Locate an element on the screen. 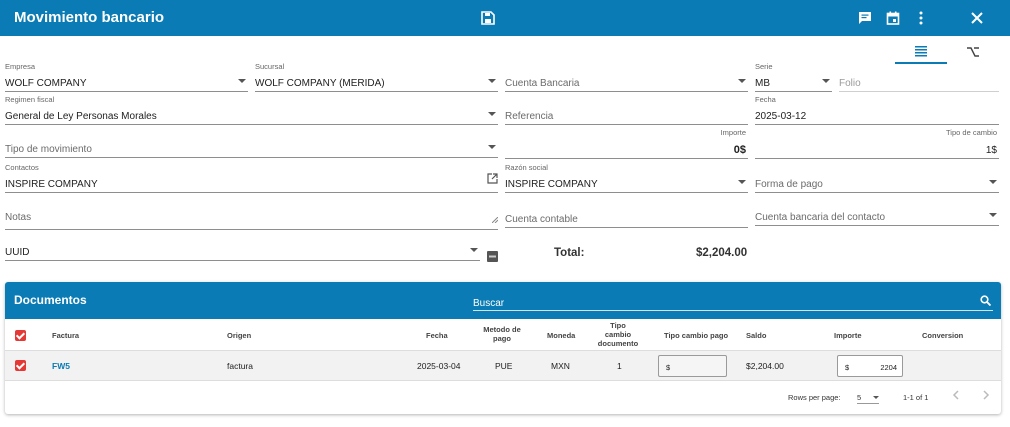 The image size is (1010, 427). tipo-cambio-label: Tipo de cambio is located at coordinates (971, 132).